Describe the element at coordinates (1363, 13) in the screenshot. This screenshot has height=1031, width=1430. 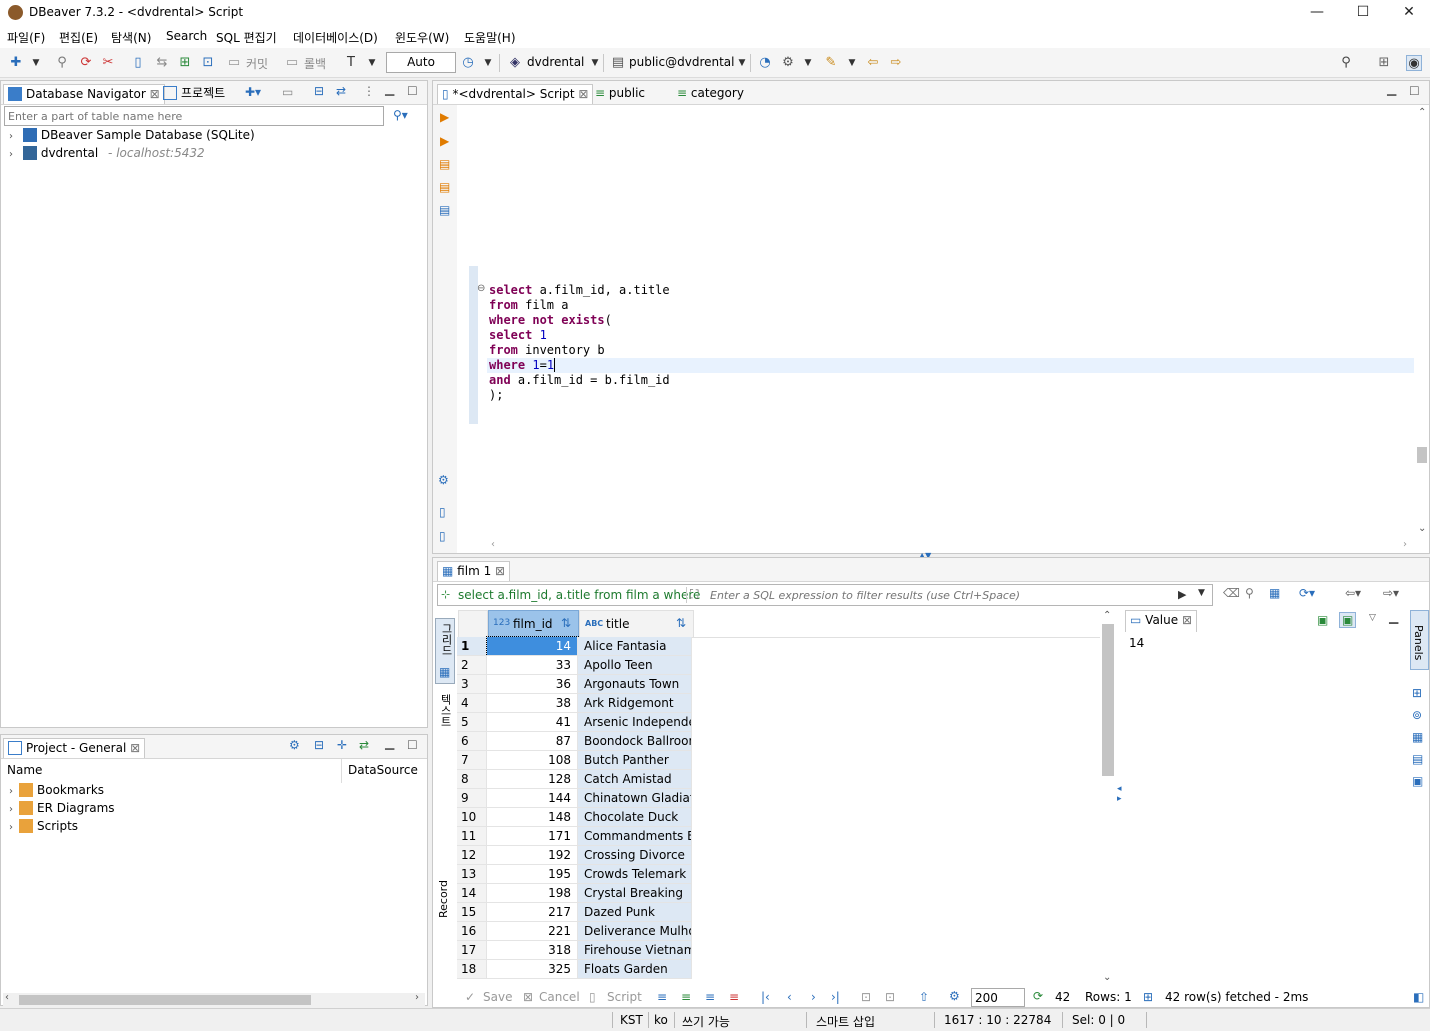
I see `maximize-button: ☐` at that location.